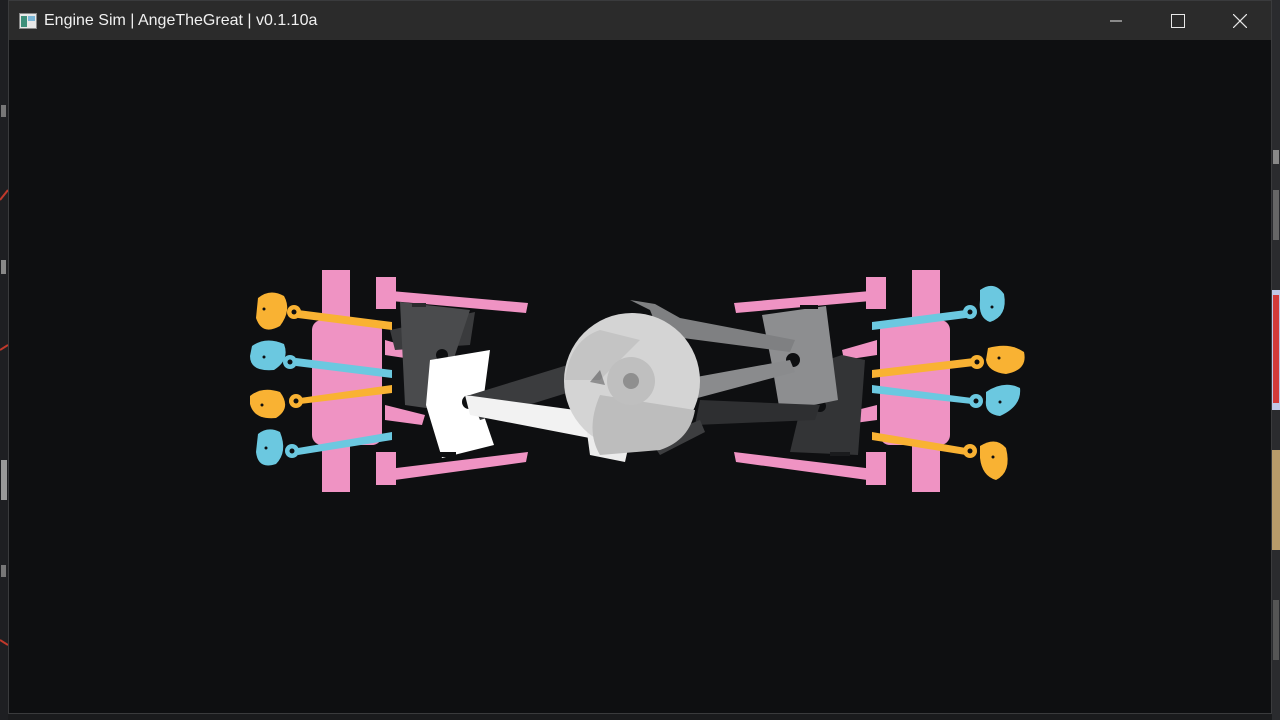 The height and width of the screenshot is (720, 1280). What do you see at coordinates (800, 358) in the screenshot?
I see `right-piston-front` at bounding box center [800, 358].